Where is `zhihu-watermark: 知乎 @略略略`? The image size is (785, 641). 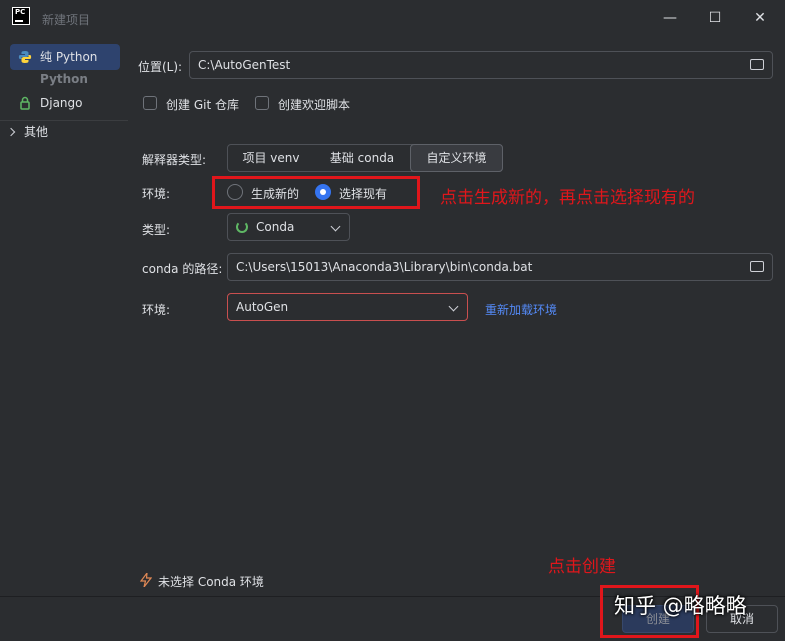
zhihu-watermark: 知乎 @略略略 is located at coordinates (680, 606).